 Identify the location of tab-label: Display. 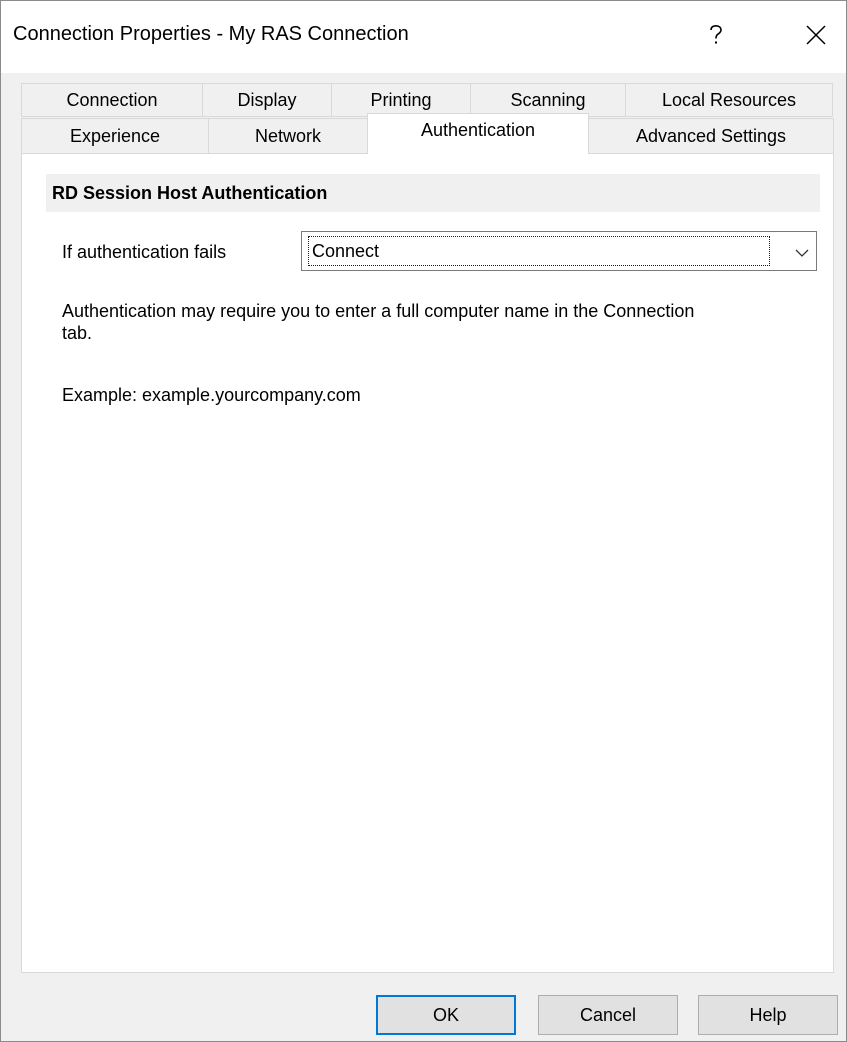
(267, 99).